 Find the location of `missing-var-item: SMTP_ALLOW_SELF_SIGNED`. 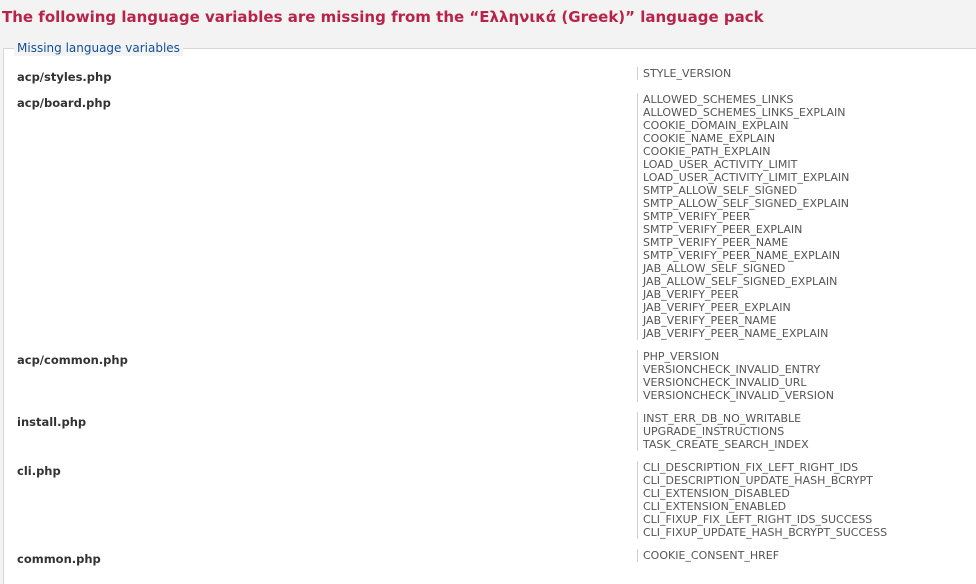

missing-var-item: SMTP_ALLOW_SELF_SIGNED is located at coordinates (720, 190).